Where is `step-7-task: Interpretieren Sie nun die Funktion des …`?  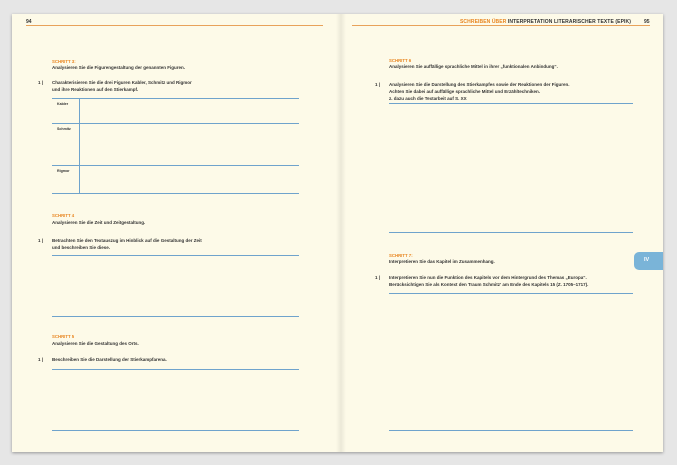
step-7-task: Interpretieren Sie nun die Funktion des … is located at coordinates (489, 281).